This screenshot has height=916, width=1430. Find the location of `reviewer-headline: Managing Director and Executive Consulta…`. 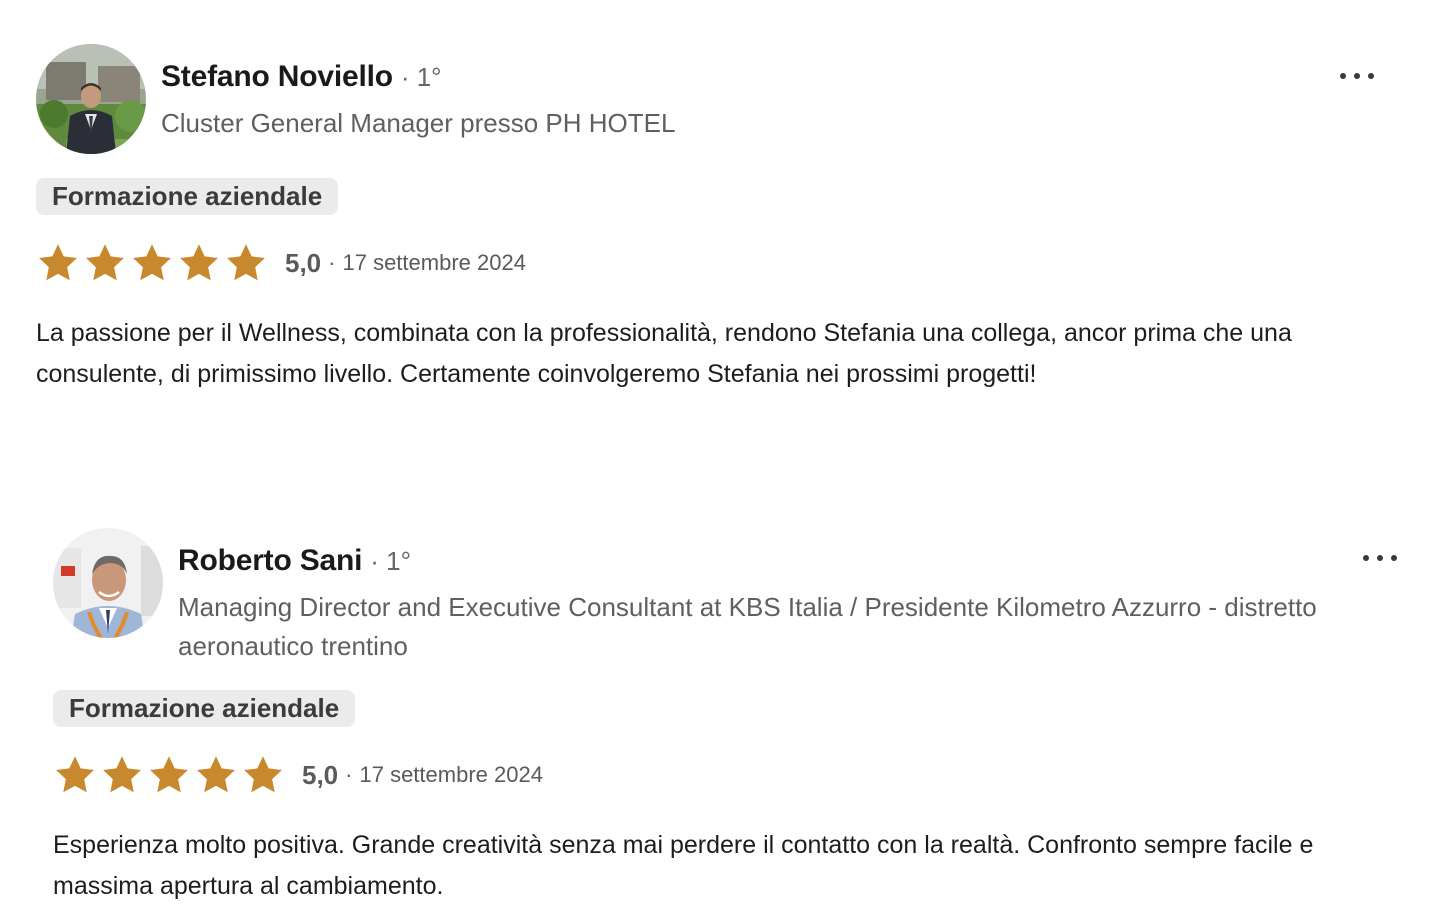

reviewer-headline: Managing Director and Executive Consulta… is located at coordinates (747, 626).